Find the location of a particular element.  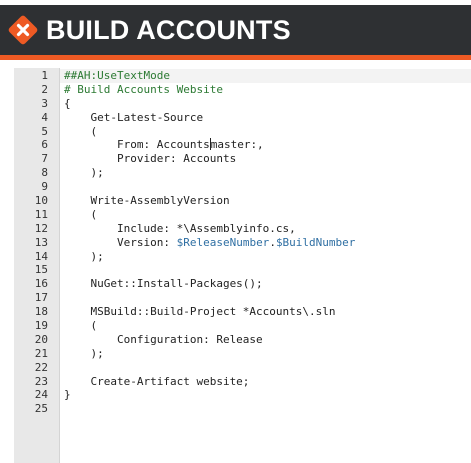

line-text: Provider: Accounts is located at coordinates (150, 159).